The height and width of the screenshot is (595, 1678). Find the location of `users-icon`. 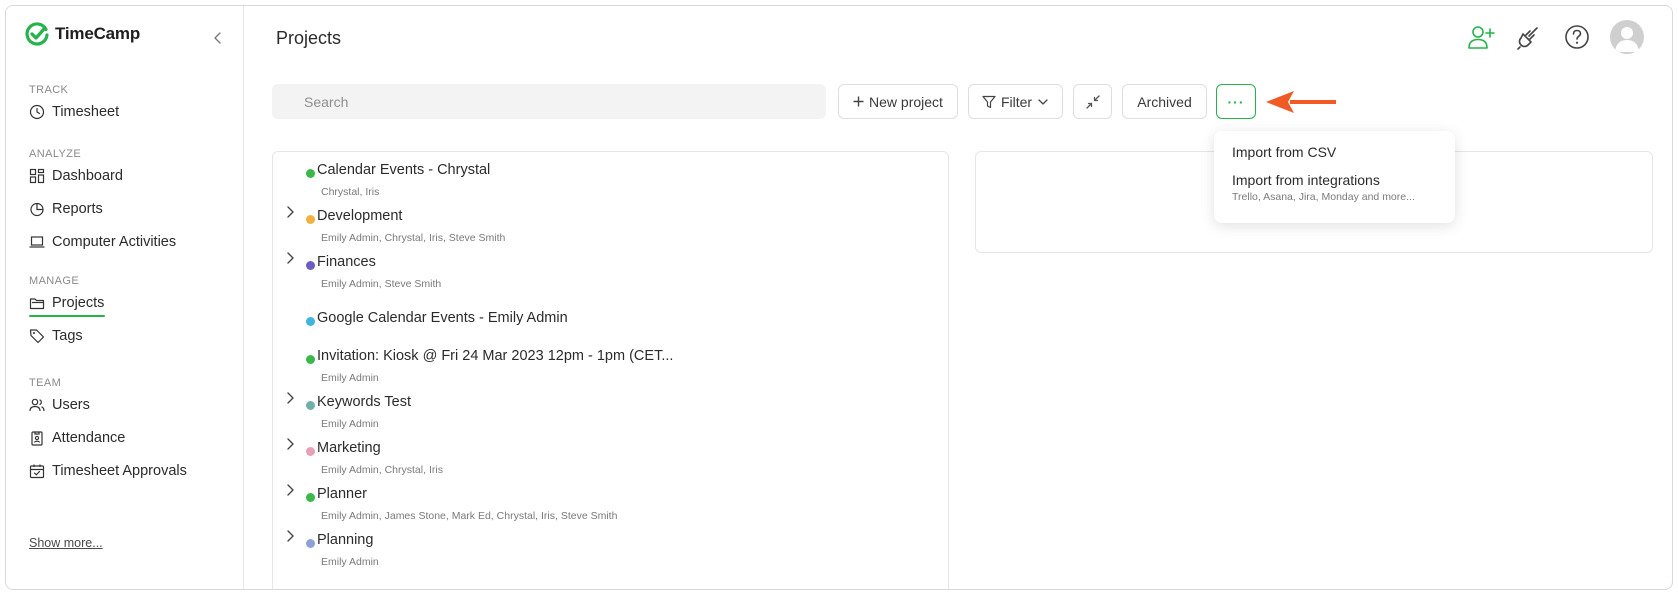

users-icon is located at coordinates (37, 404).